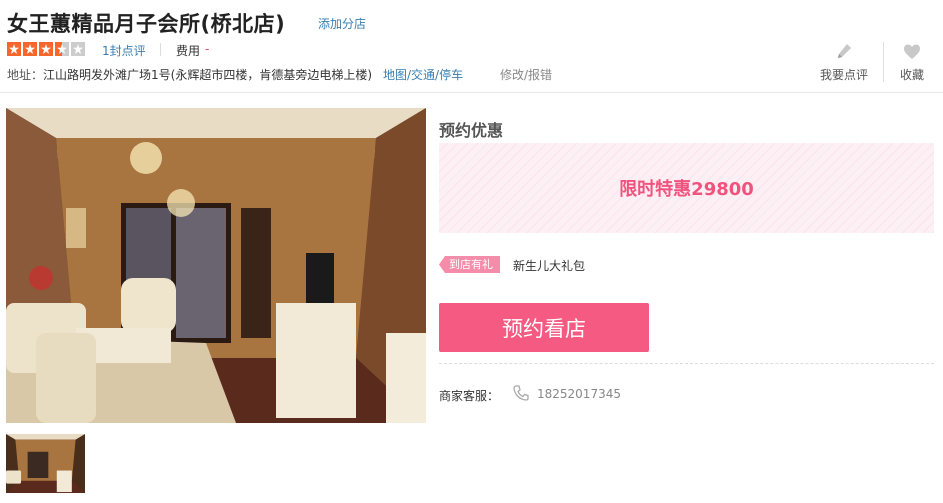  I want to click on gift-tag-badge: 到店有礼, so click(469, 264).